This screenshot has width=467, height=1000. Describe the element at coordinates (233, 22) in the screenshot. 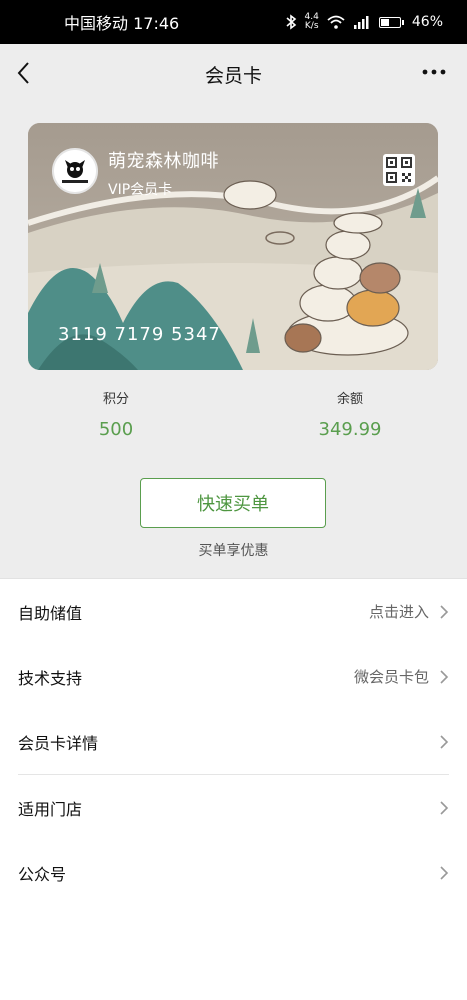

I see `status-bar: 中国移动 17:46 4.4 K/s 46%` at that location.